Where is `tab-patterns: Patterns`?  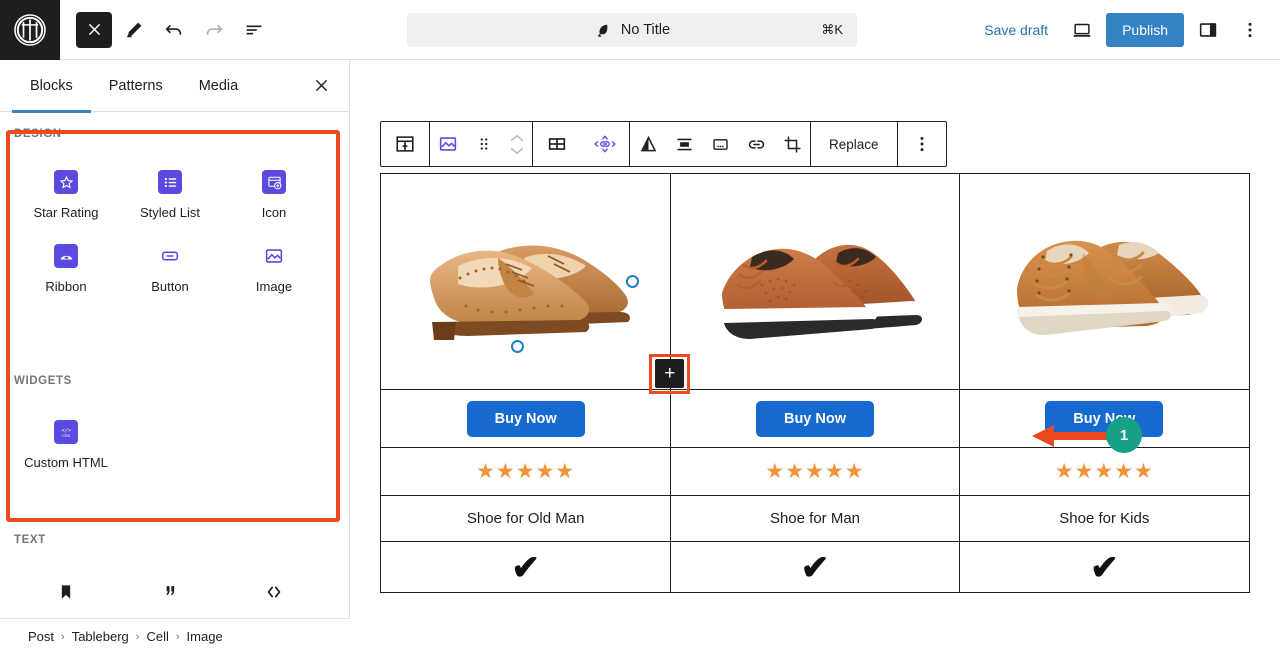 tab-patterns: Patterns is located at coordinates (136, 86).